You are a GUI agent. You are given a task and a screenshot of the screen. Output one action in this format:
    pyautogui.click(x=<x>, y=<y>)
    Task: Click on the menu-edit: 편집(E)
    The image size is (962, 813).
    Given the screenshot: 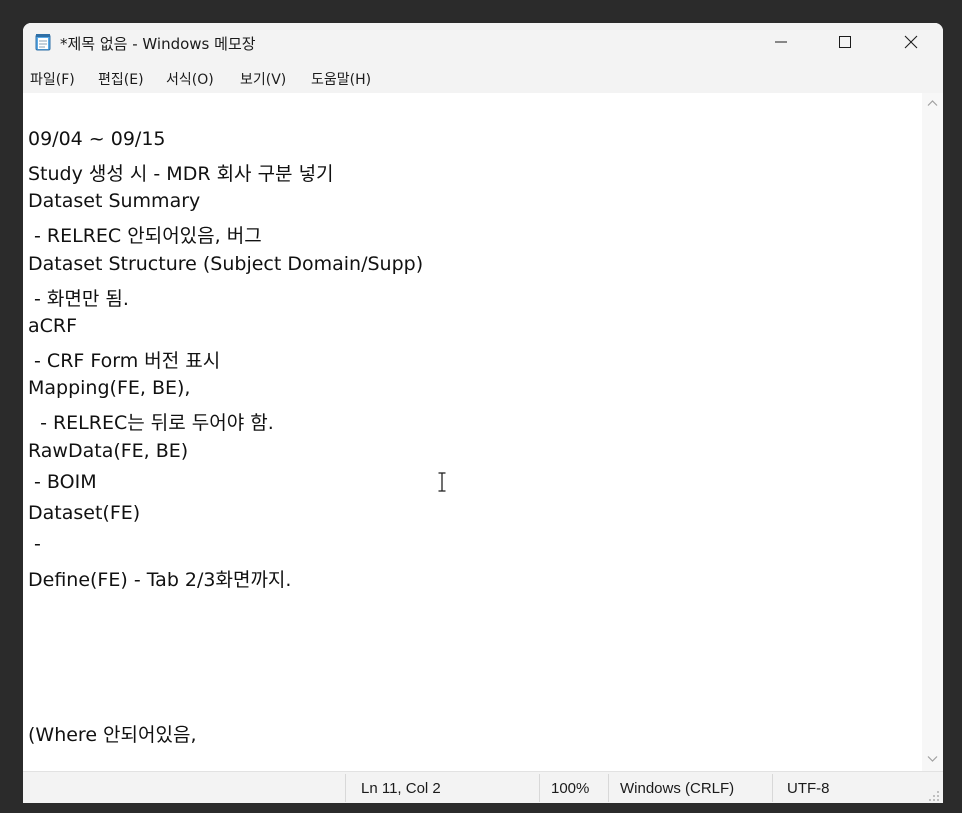 What is the action you would take?
    pyautogui.click(x=121, y=79)
    